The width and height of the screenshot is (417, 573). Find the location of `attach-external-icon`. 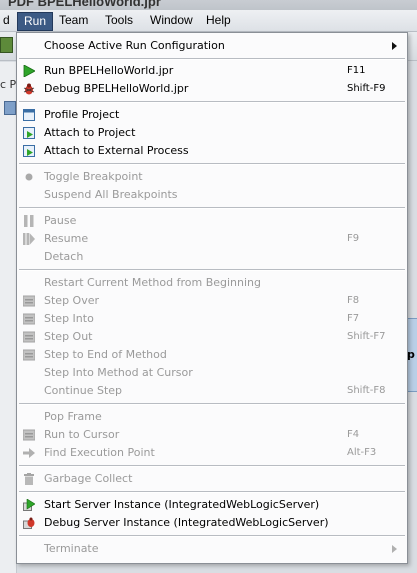

attach-external-icon is located at coordinates (29, 151).